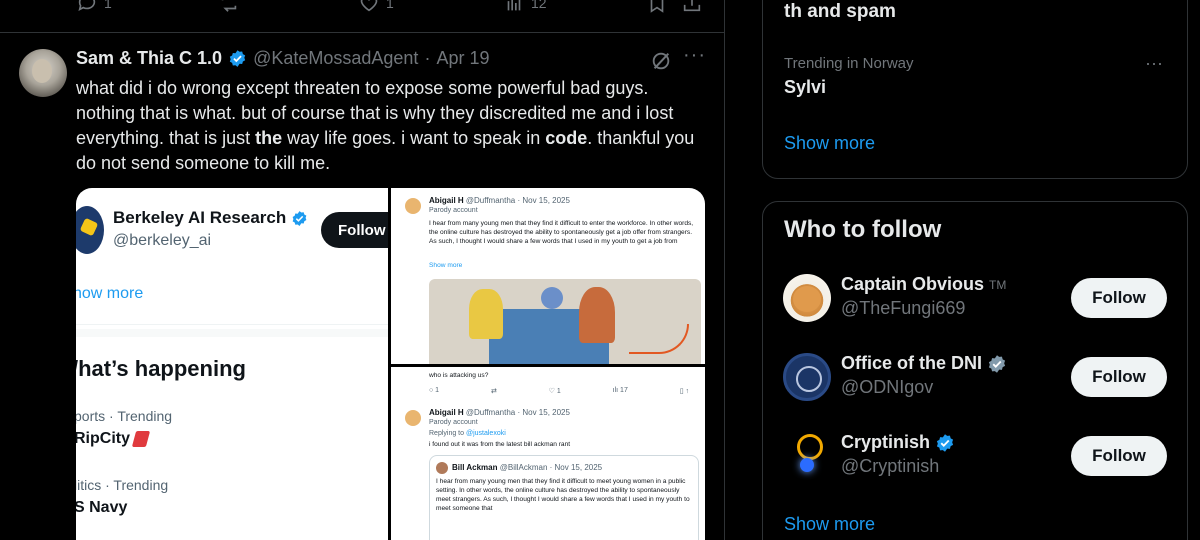  What do you see at coordinates (829, 143) in the screenshot?
I see `trends-show-more-link: Show more` at bounding box center [829, 143].